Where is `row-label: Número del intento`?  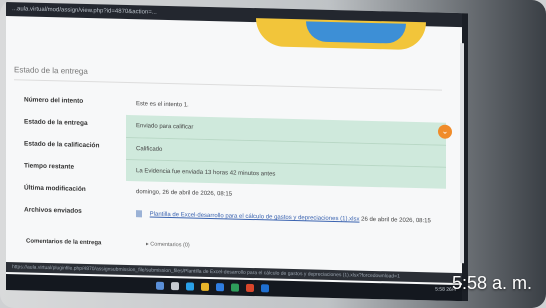
row-label: Número del intento is located at coordinates (54, 100).